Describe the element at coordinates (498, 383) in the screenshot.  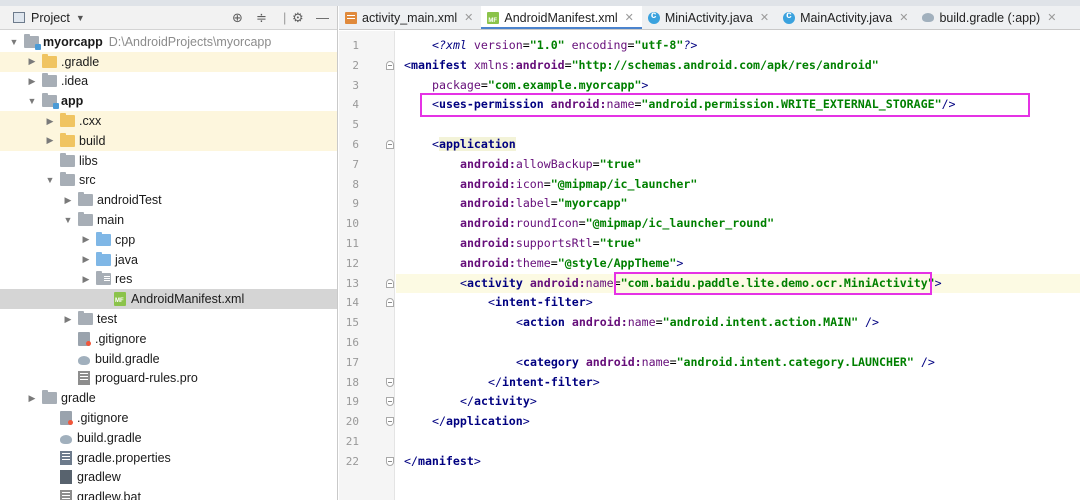
I see `code-line: </intent-filter>` at that location.